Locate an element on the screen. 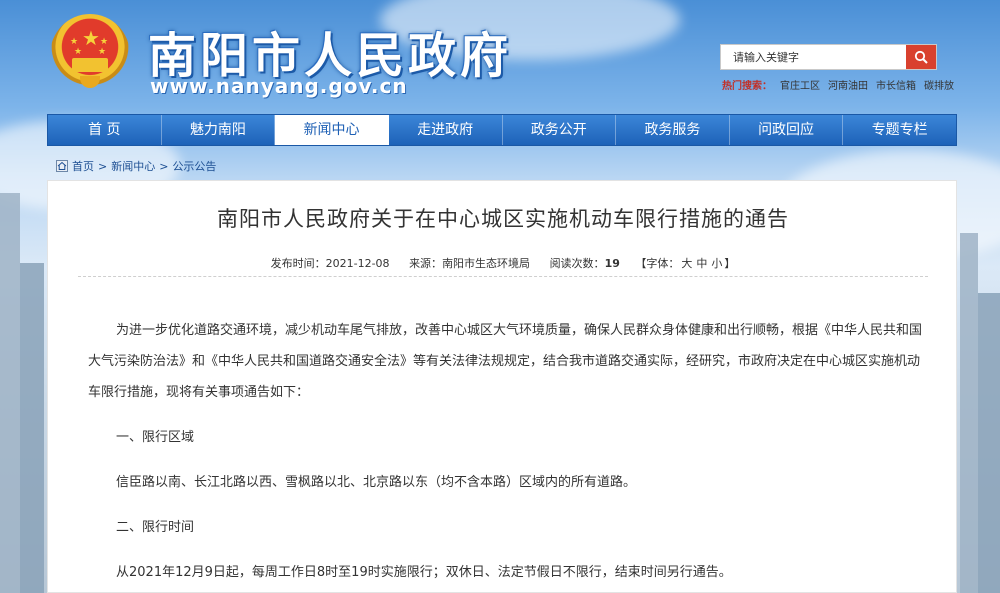 Image resolution: width=1000 pixels, height=593 pixels. national-emblem-icon: ★ ★ ★ ★ ★ is located at coordinates (90, 55).